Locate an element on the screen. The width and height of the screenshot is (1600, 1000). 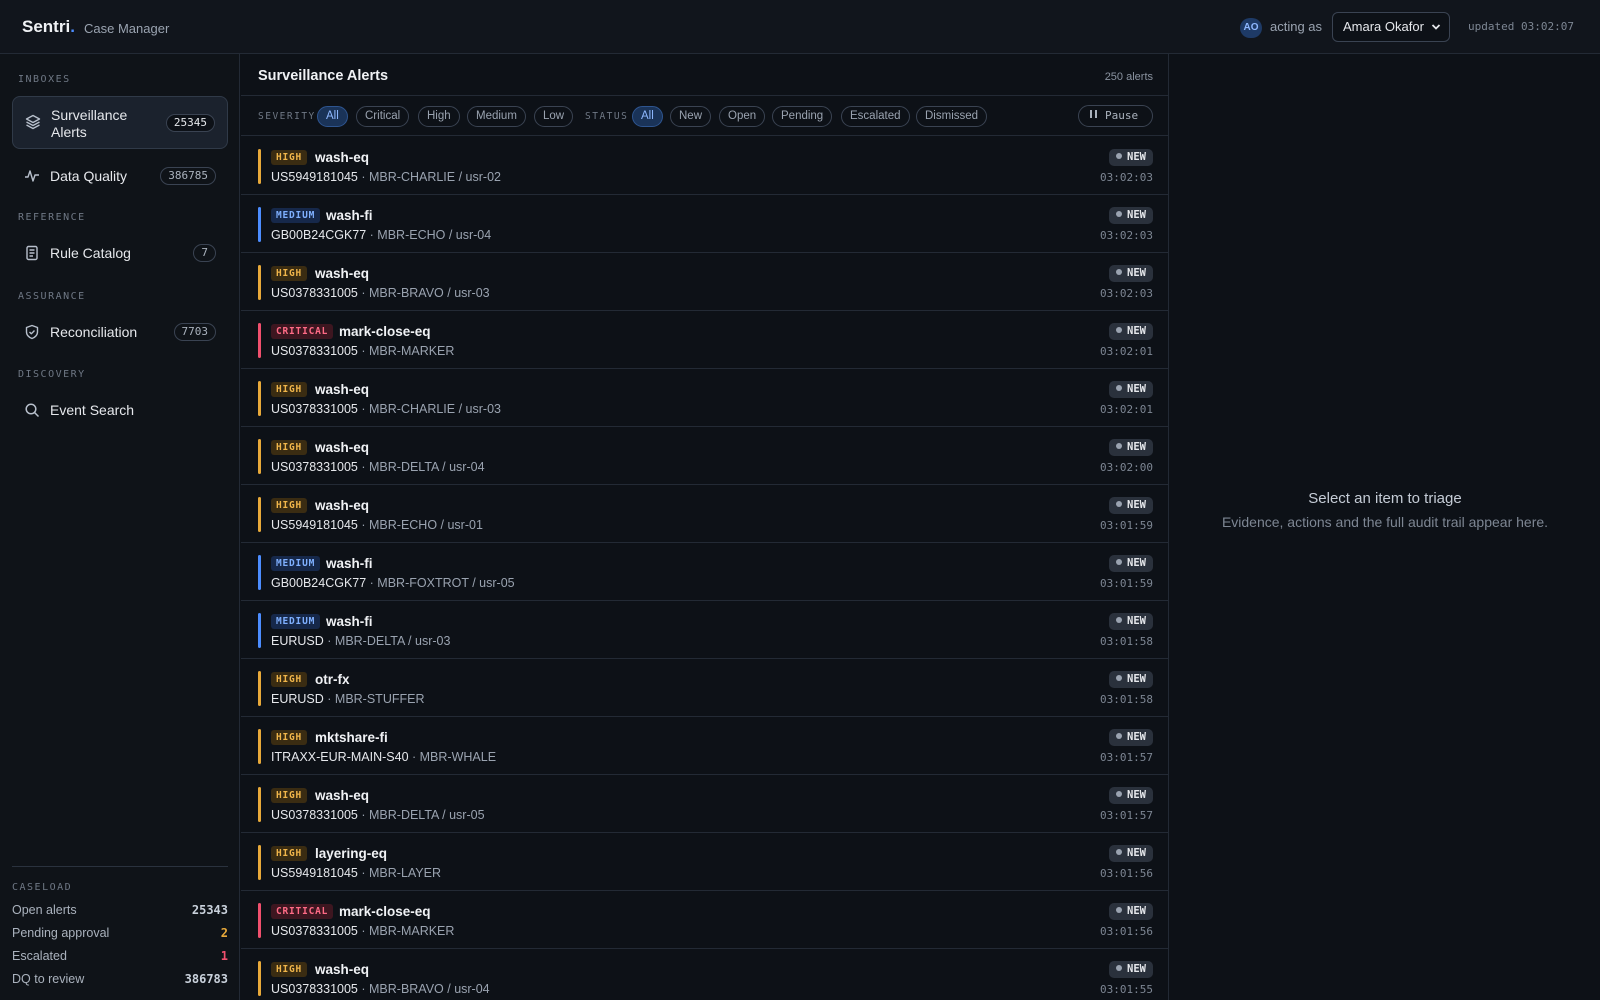
status-chip-all: All is located at coordinates (647, 116).